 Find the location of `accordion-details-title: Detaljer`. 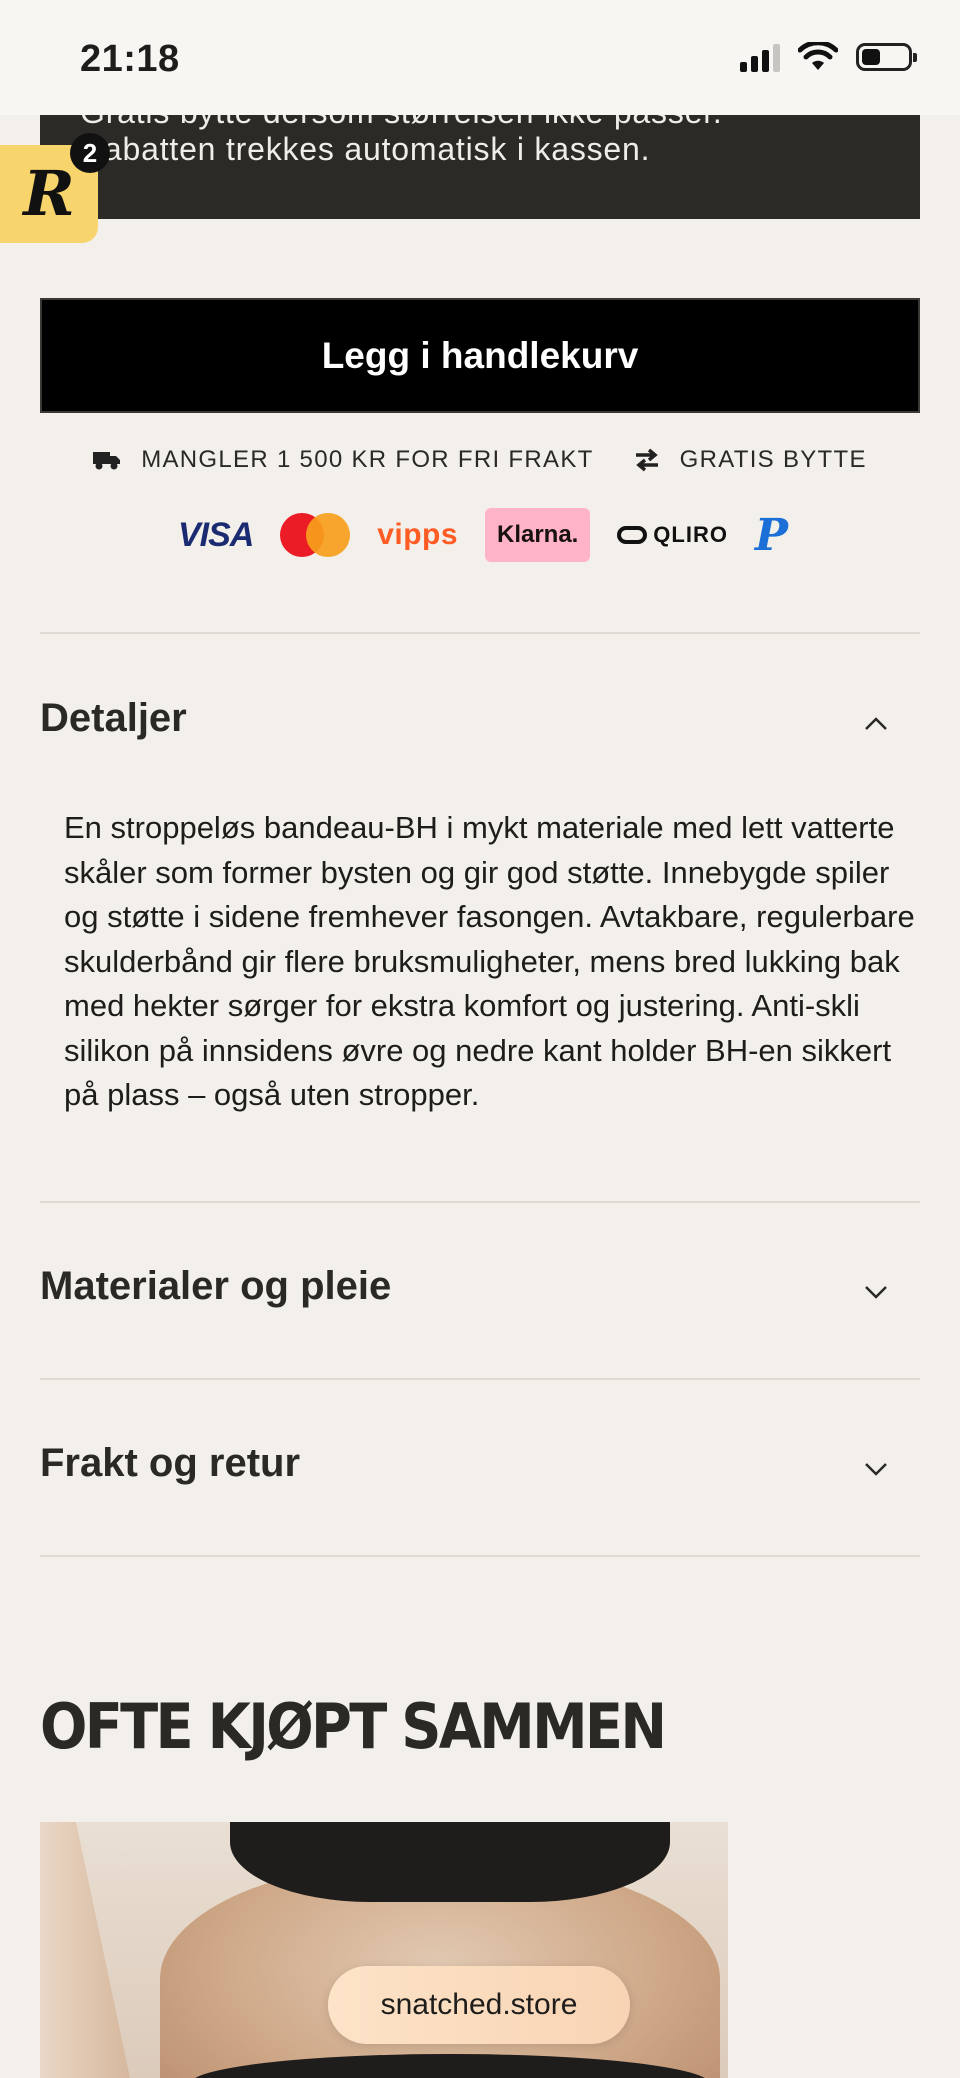

accordion-details-title: Detaljer is located at coordinates (113, 718).